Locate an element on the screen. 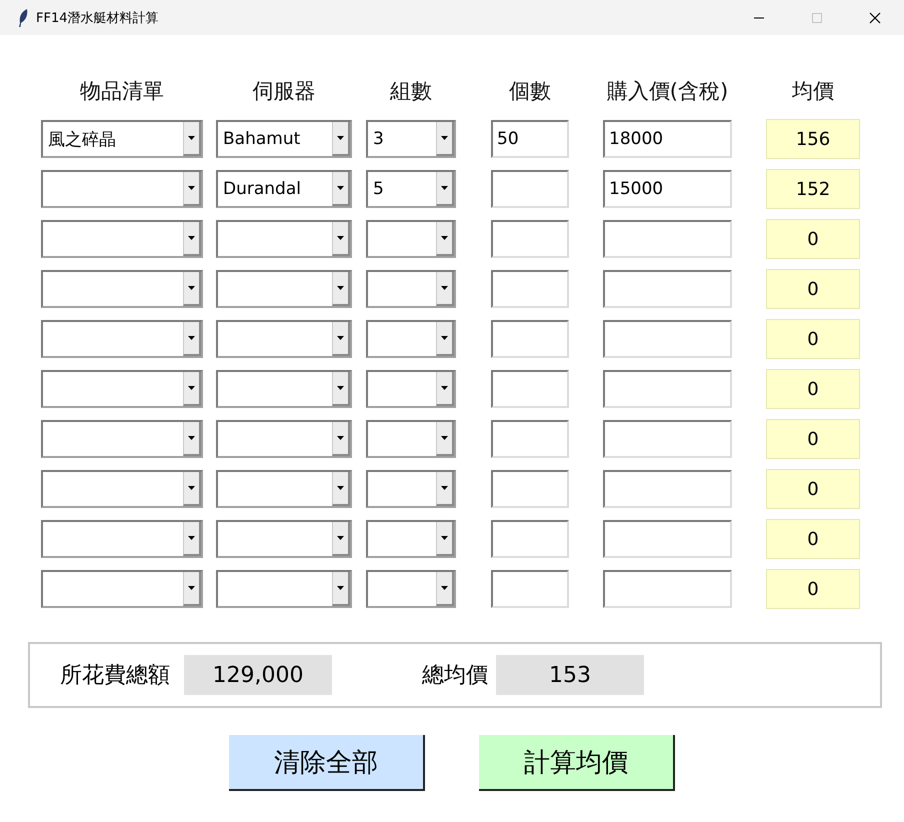 The width and height of the screenshot is (904, 822). calculate-button: 計算均價 is located at coordinates (577, 763).